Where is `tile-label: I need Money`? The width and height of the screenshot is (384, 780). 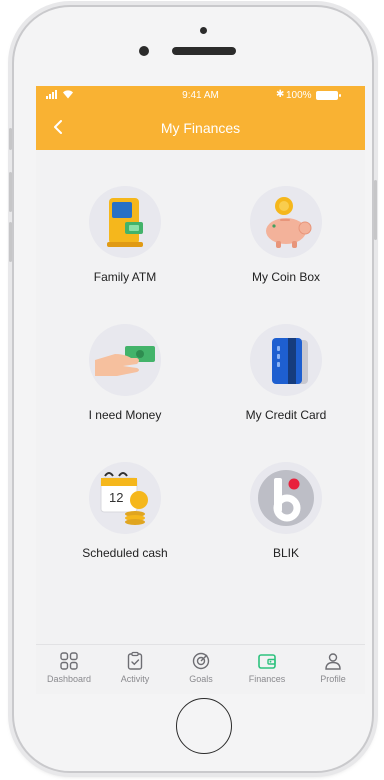 tile-label: I need Money is located at coordinates (125, 415).